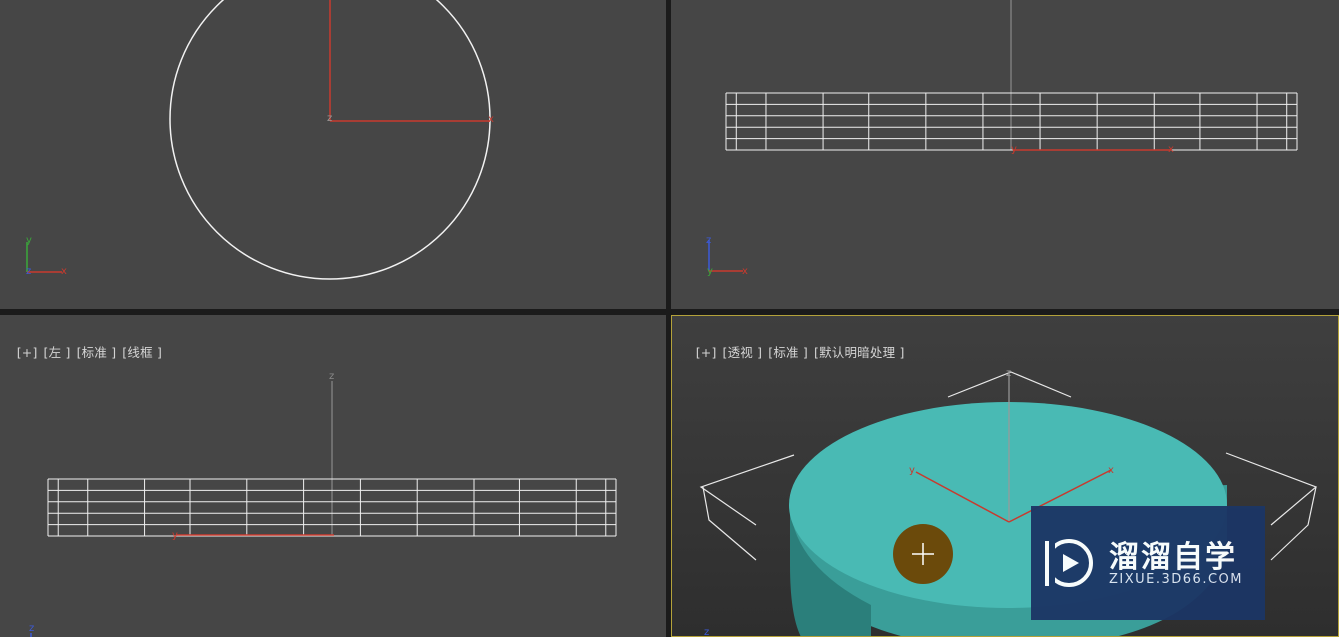  What do you see at coordinates (1176, 579) in the screenshot?
I see `watermark-url: ZIXUE.3D66.COM` at bounding box center [1176, 579].